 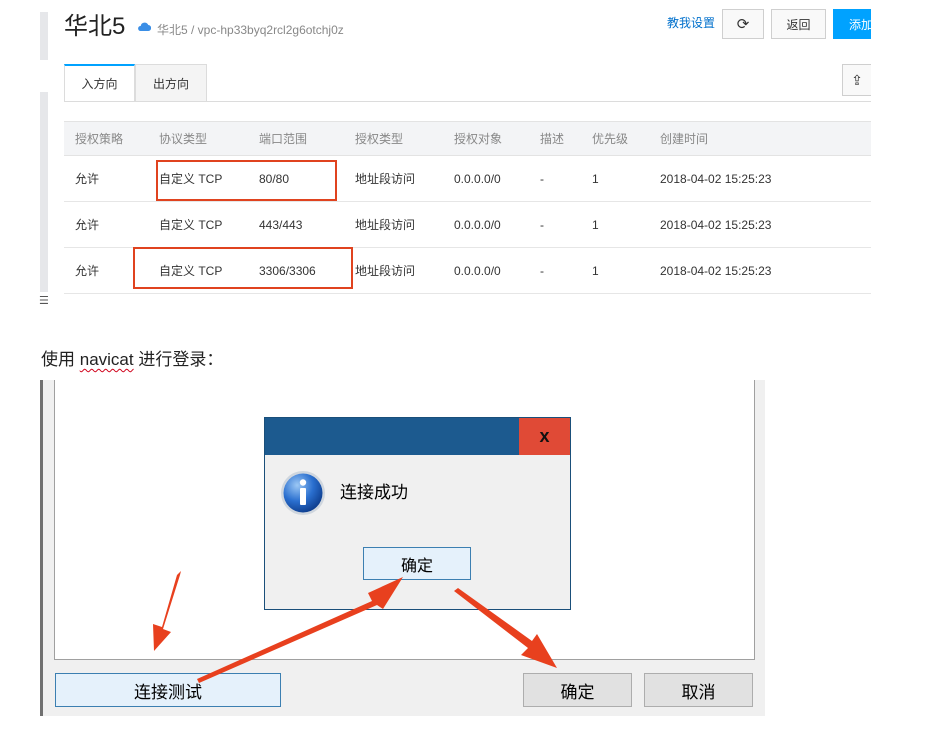 I want to click on close-button: x, so click(x=544, y=436).